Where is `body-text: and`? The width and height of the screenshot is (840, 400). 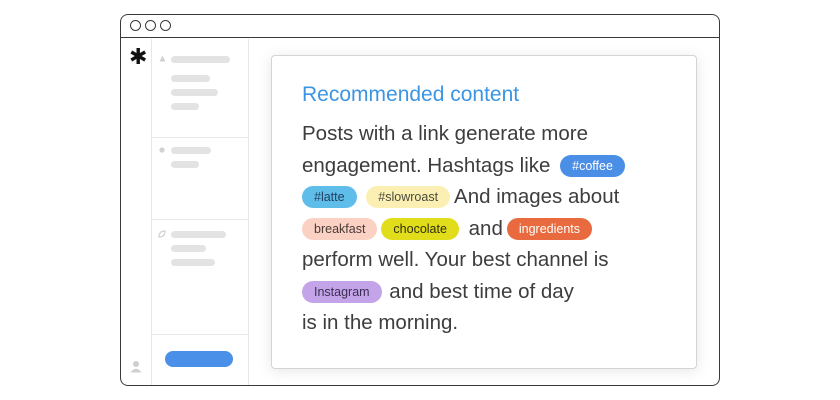
body-text: and is located at coordinates (485, 228).